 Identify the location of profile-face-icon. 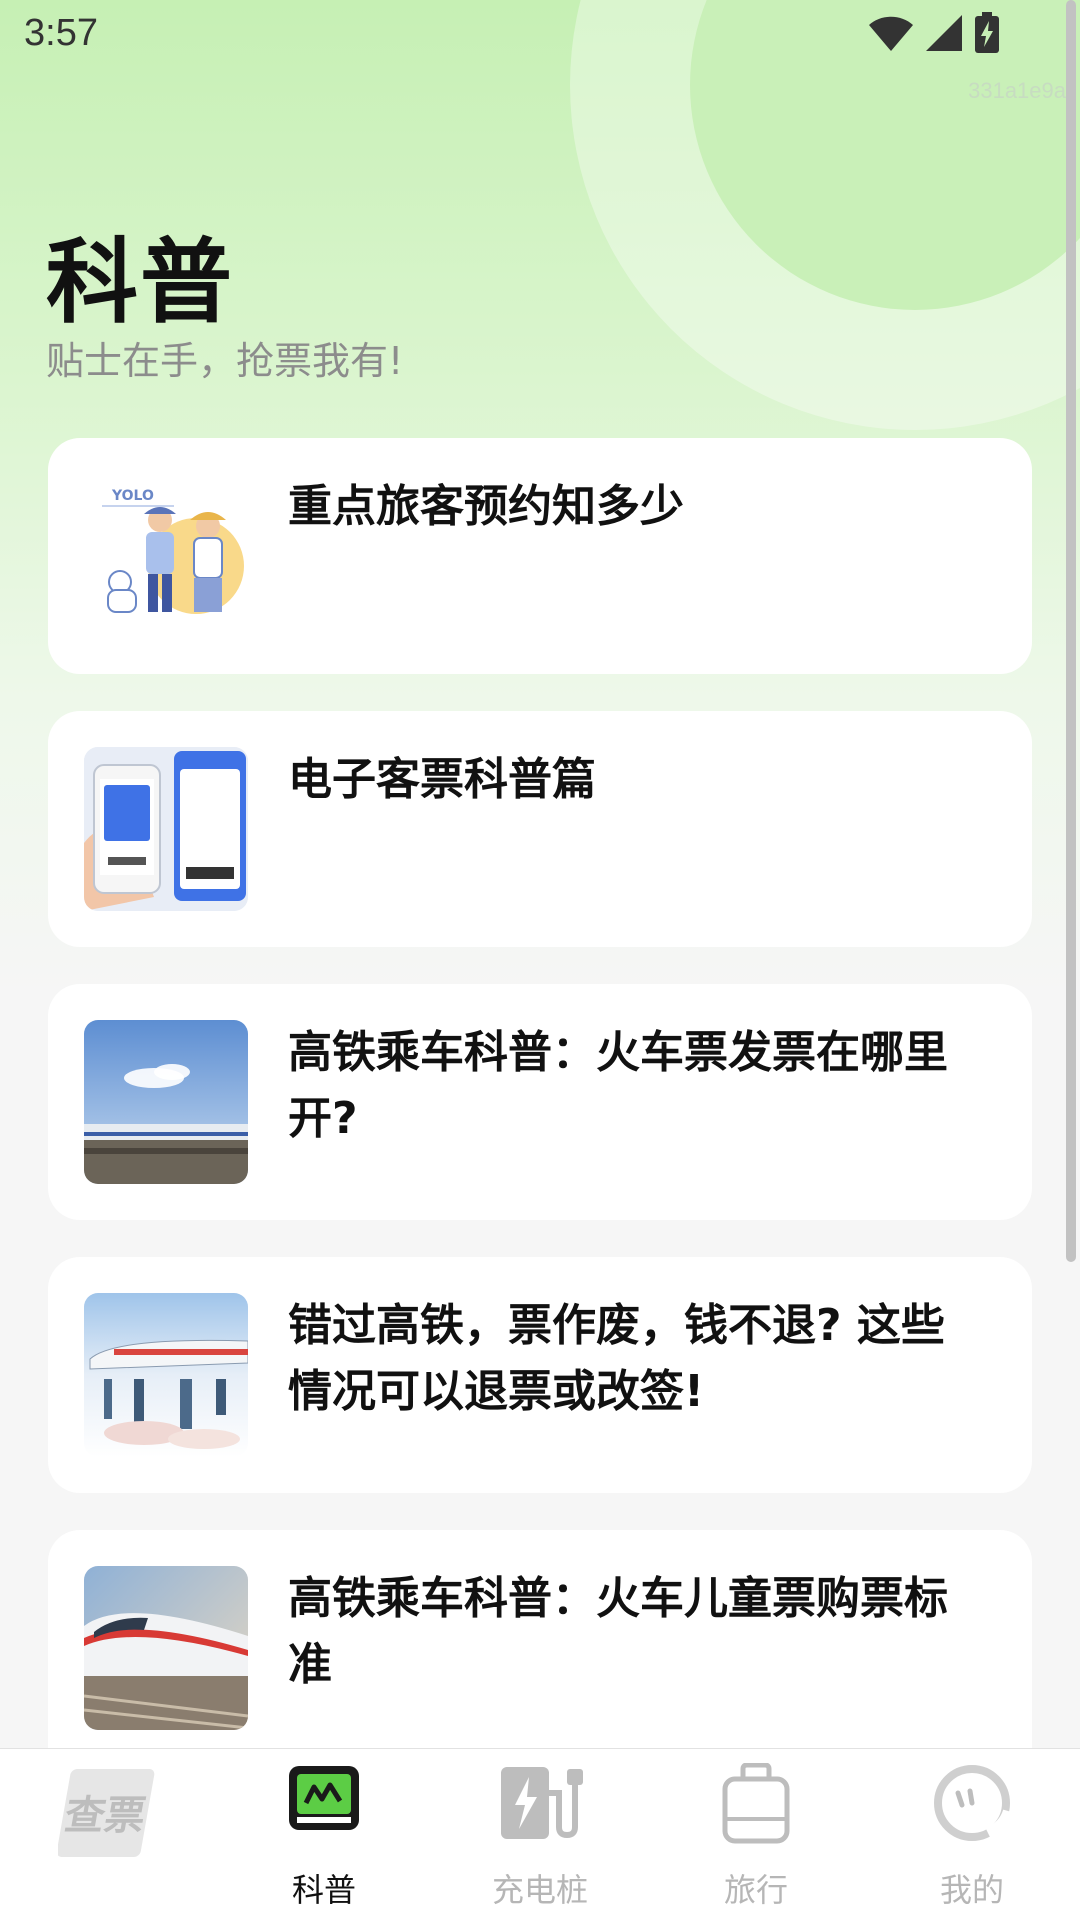
(972, 1805).